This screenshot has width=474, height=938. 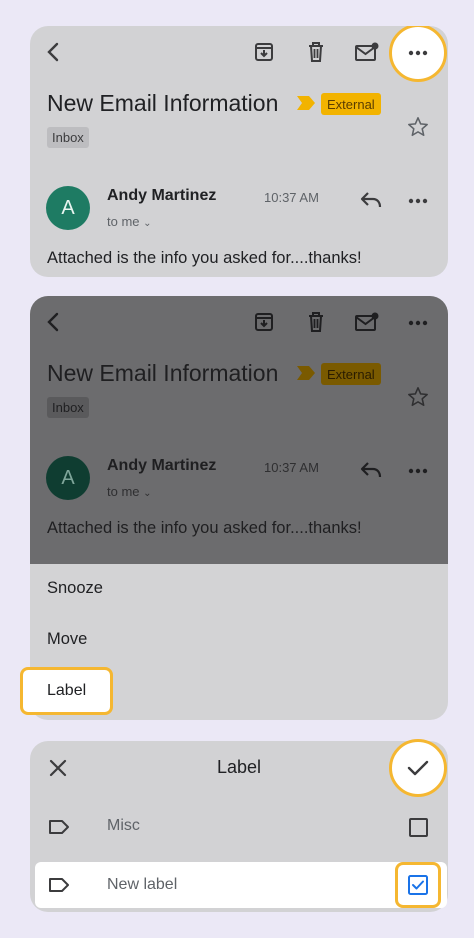 I want to click on label-name-new-label: New label, so click(x=142, y=884).